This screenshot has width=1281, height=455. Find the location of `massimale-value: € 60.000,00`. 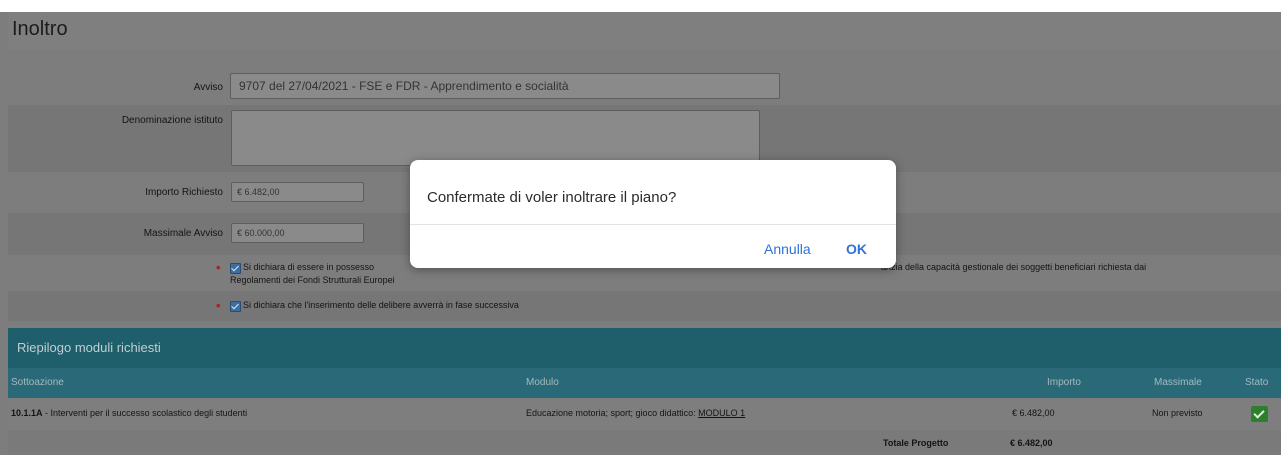

massimale-value: € 60.000,00 is located at coordinates (261, 233).